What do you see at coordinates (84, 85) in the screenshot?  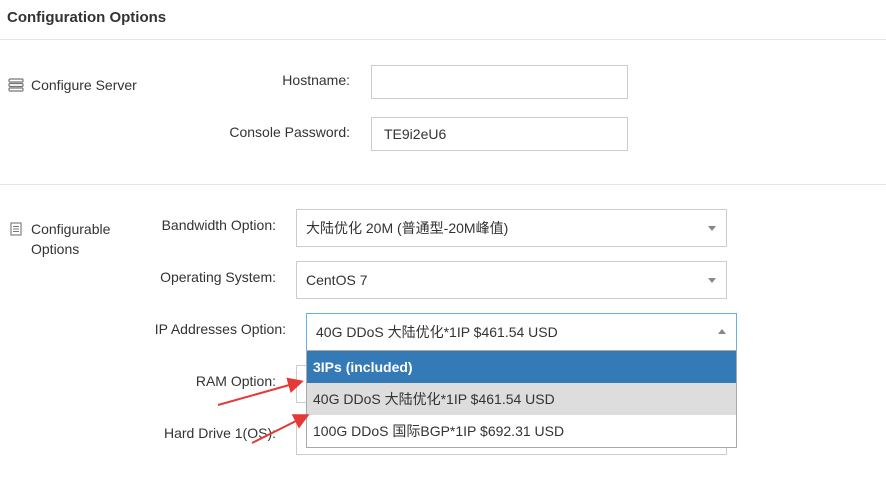 I see `configure-server-label: Configure Server` at bounding box center [84, 85].